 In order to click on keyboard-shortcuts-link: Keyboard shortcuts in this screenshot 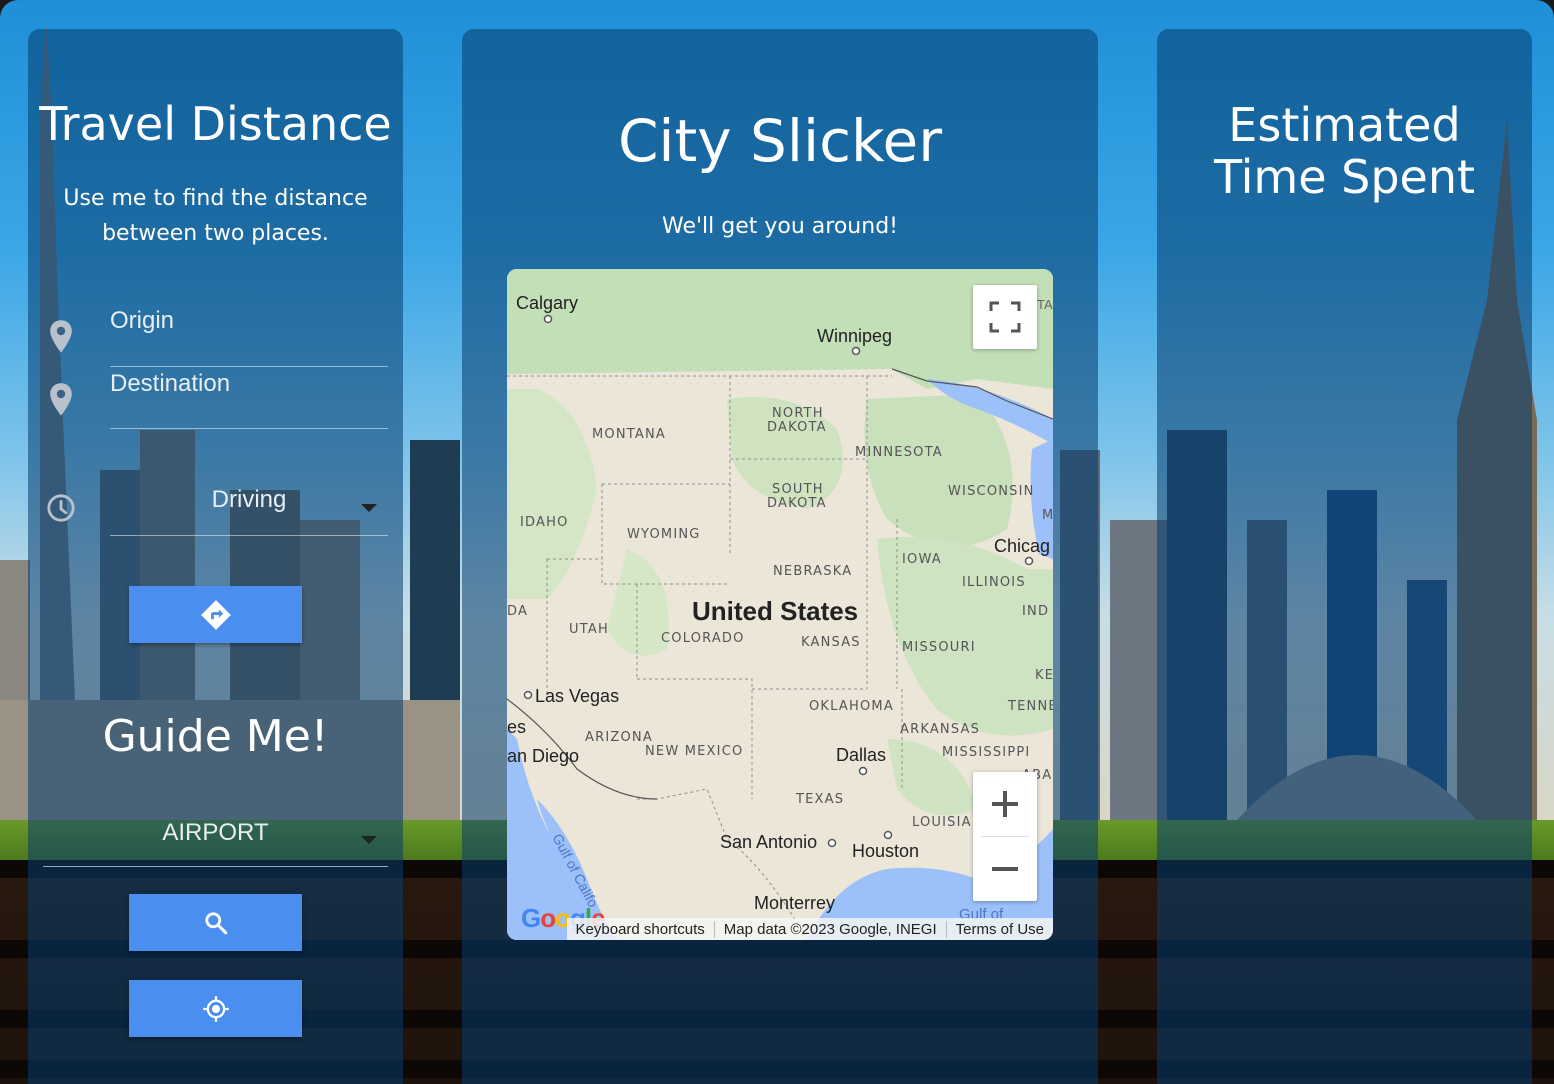, I will do `click(641, 929)`.